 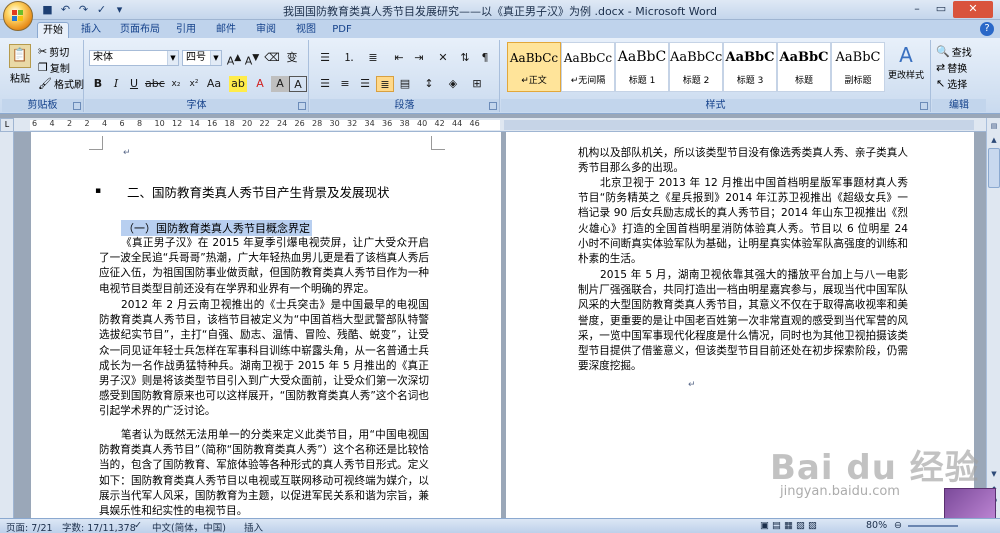 What do you see at coordinates (493, 106) in the screenshot?
I see `paragraph-launcher` at bounding box center [493, 106].